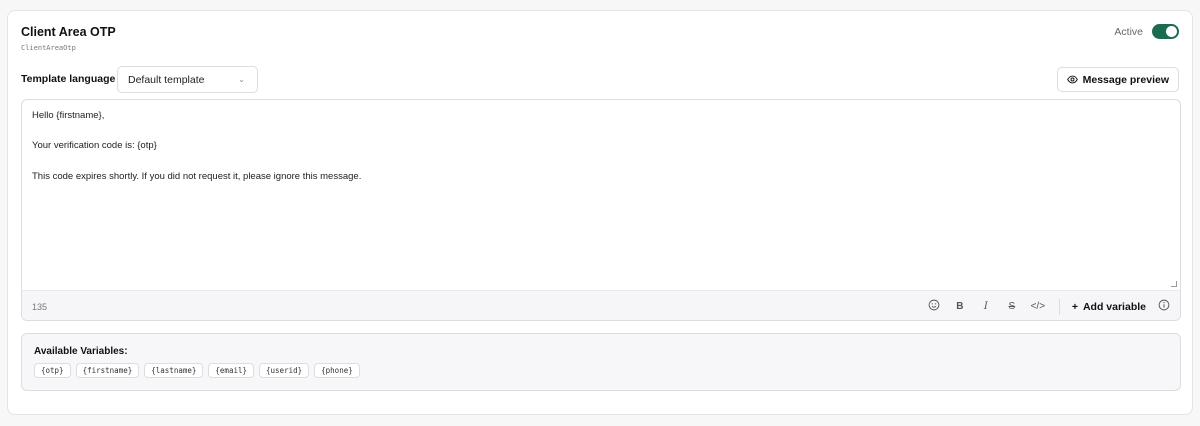 This screenshot has width=1200, height=426. I want to click on variable-chip: {firstname}, so click(107, 370).